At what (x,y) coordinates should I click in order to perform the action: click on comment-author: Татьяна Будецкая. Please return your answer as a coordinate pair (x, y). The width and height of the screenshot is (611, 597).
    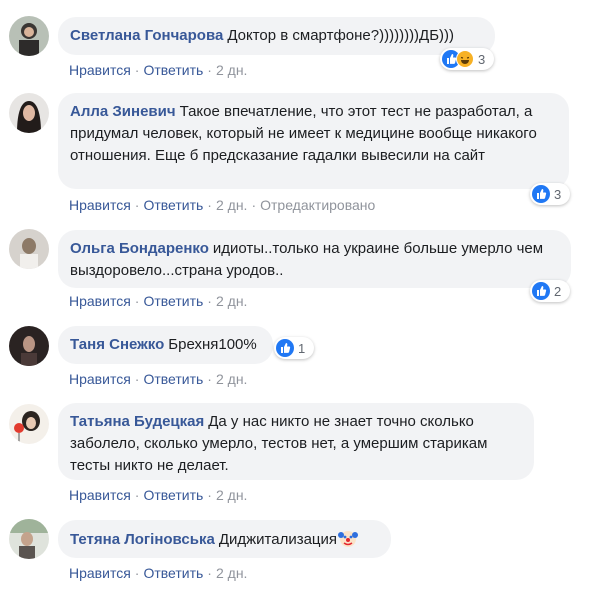
    Looking at the image, I should click on (137, 421).